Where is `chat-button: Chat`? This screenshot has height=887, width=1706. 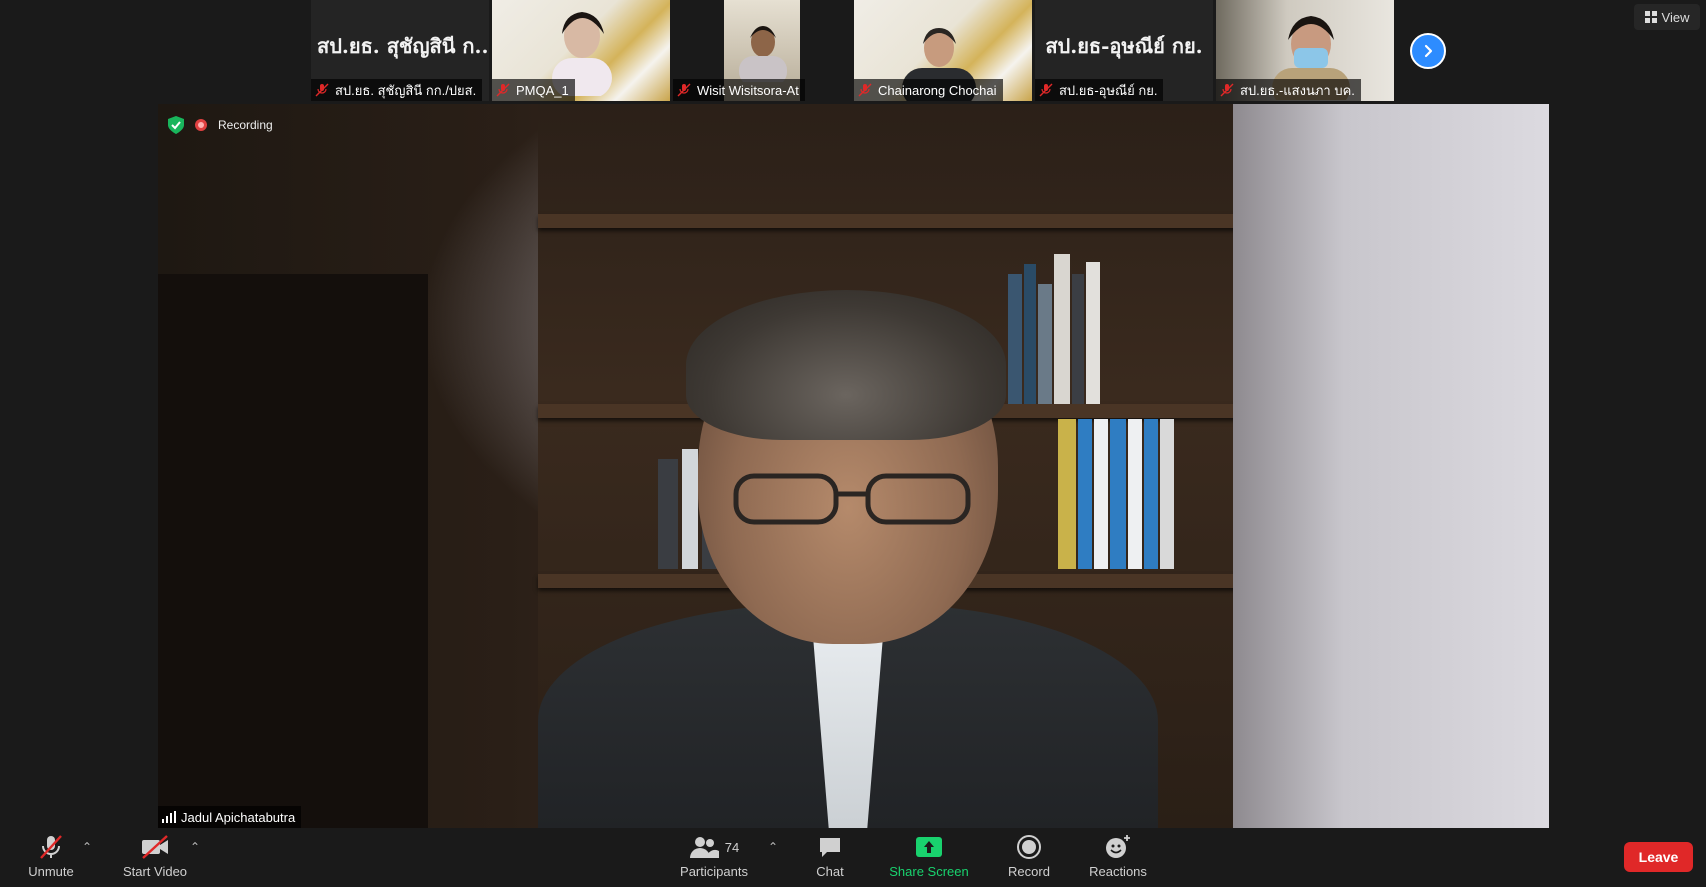
chat-button: Chat is located at coordinates (830, 857).